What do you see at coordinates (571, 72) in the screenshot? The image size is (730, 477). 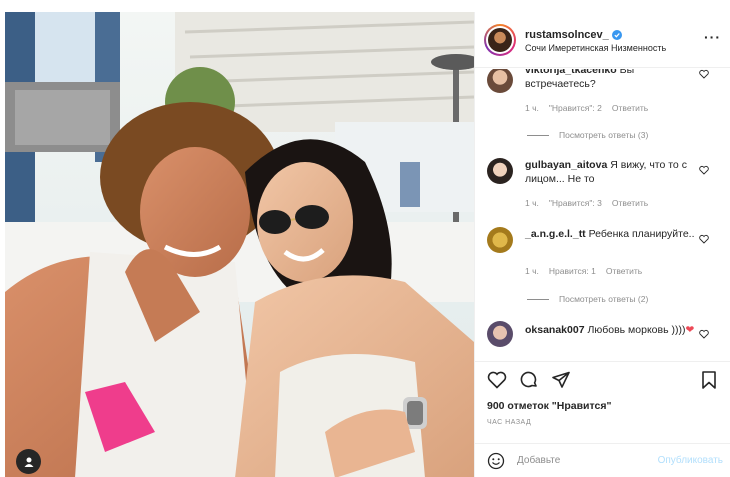 I see `comment-username: viktorija_tkacenko` at bounding box center [571, 72].